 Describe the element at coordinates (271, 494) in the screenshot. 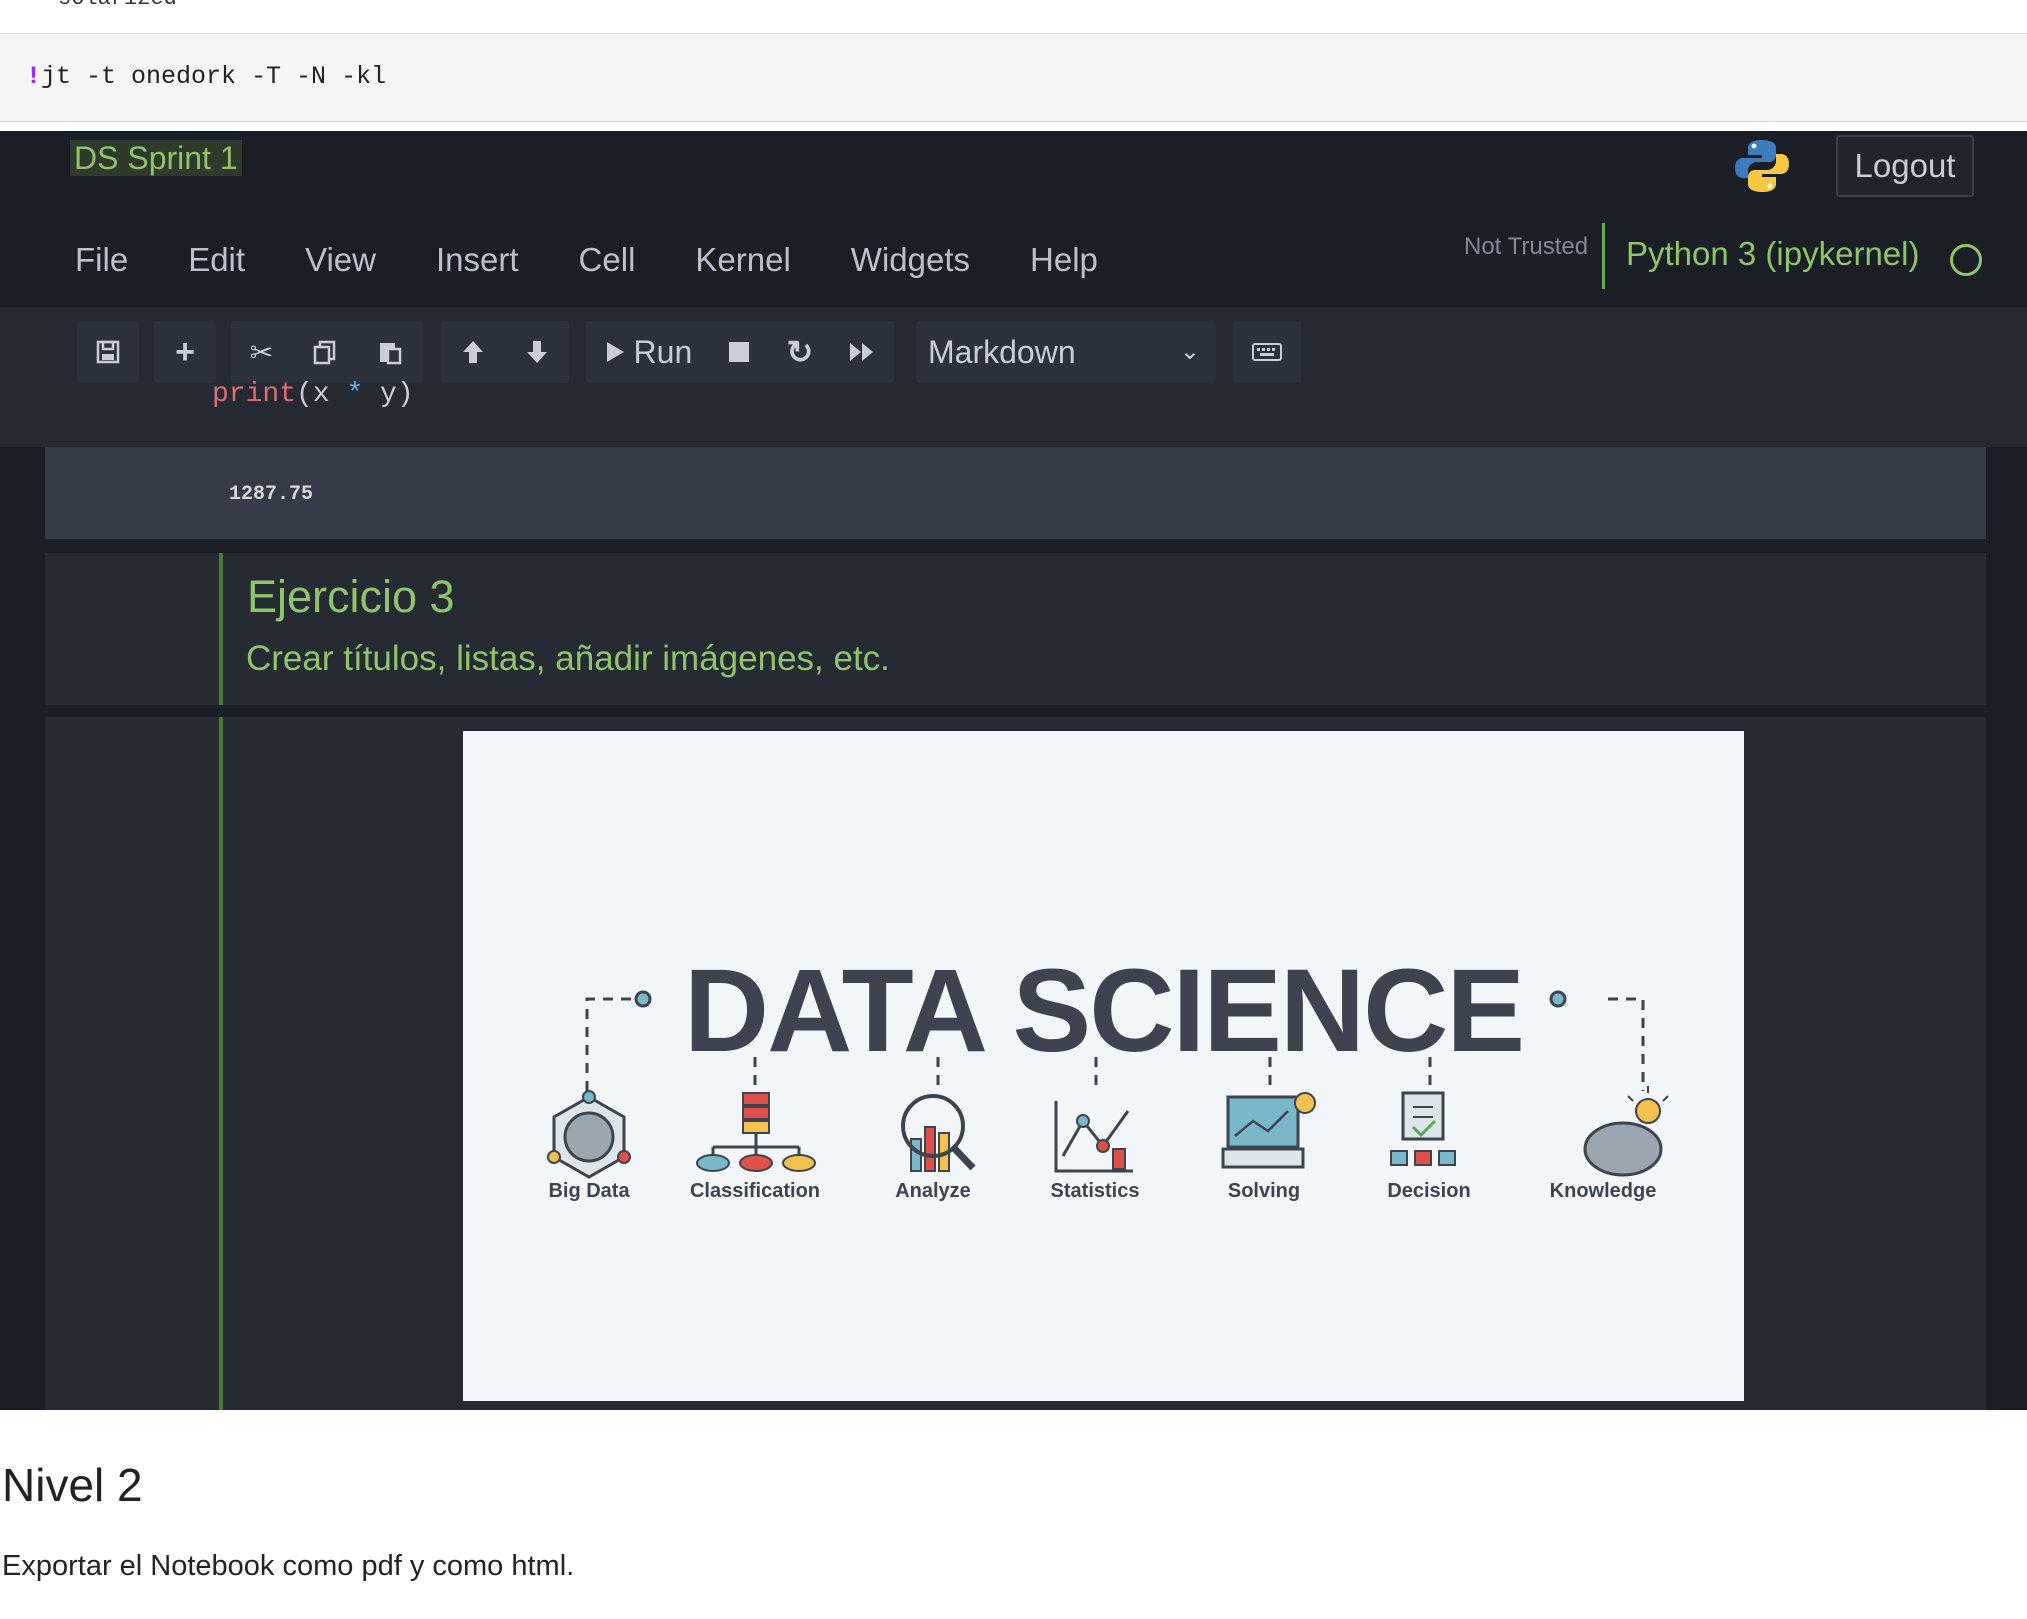

I see `output-value: 1287.75` at that location.